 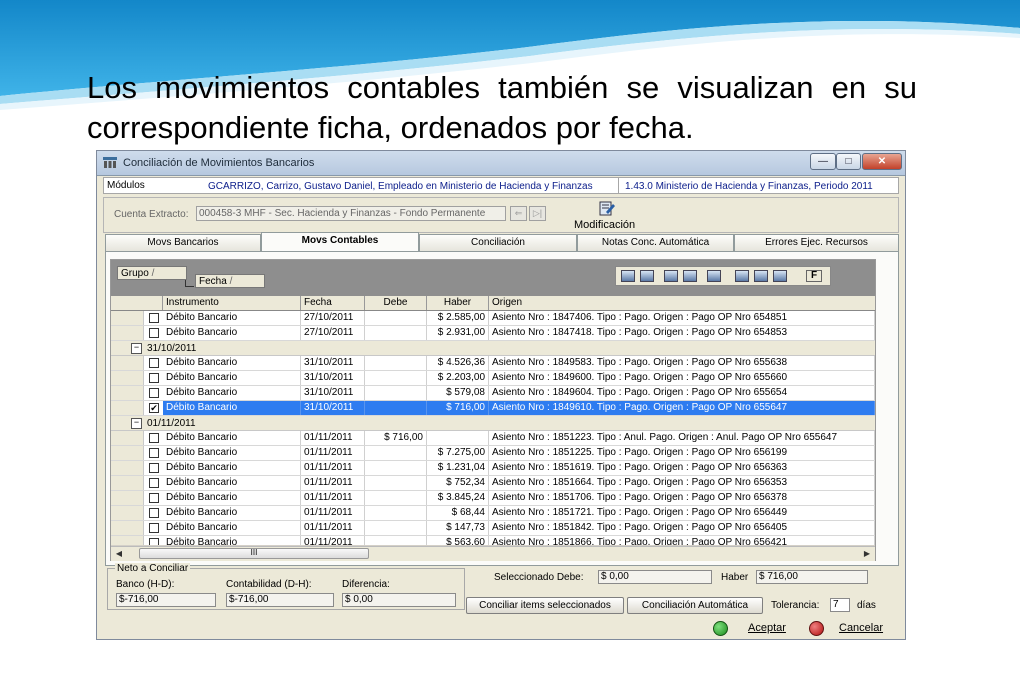 What do you see at coordinates (604, 225) in the screenshot?
I see `modificacion-button: Modificación` at bounding box center [604, 225].